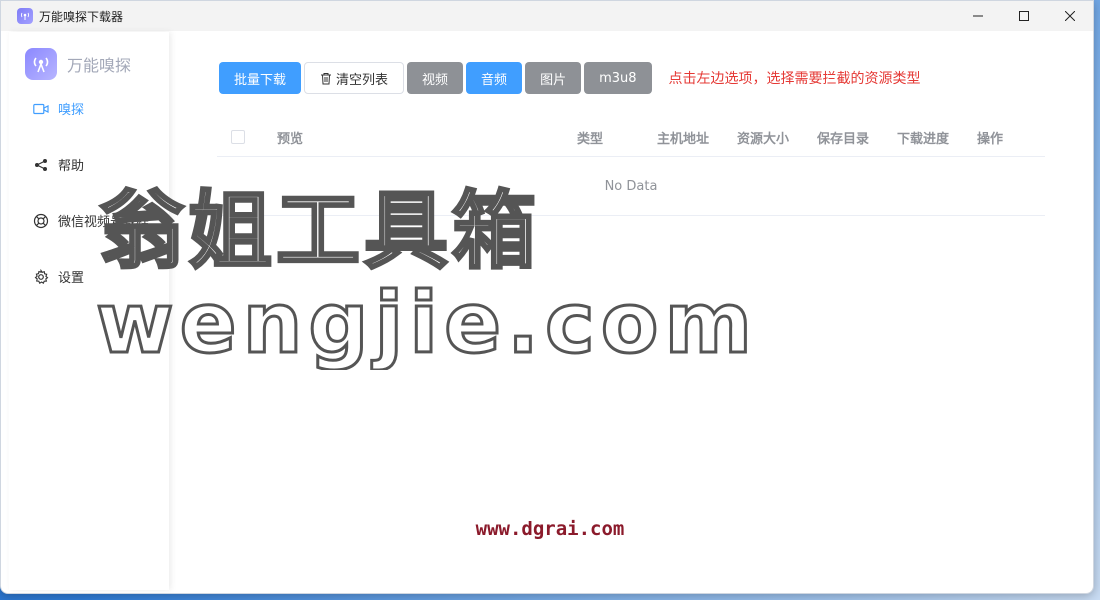 The width and height of the screenshot is (1100, 600). What do you see at coordinates (104, 222) in the screenshot?
I see `sidebar-item-label: 微信视频号教程` at bounding box center [104, 222].